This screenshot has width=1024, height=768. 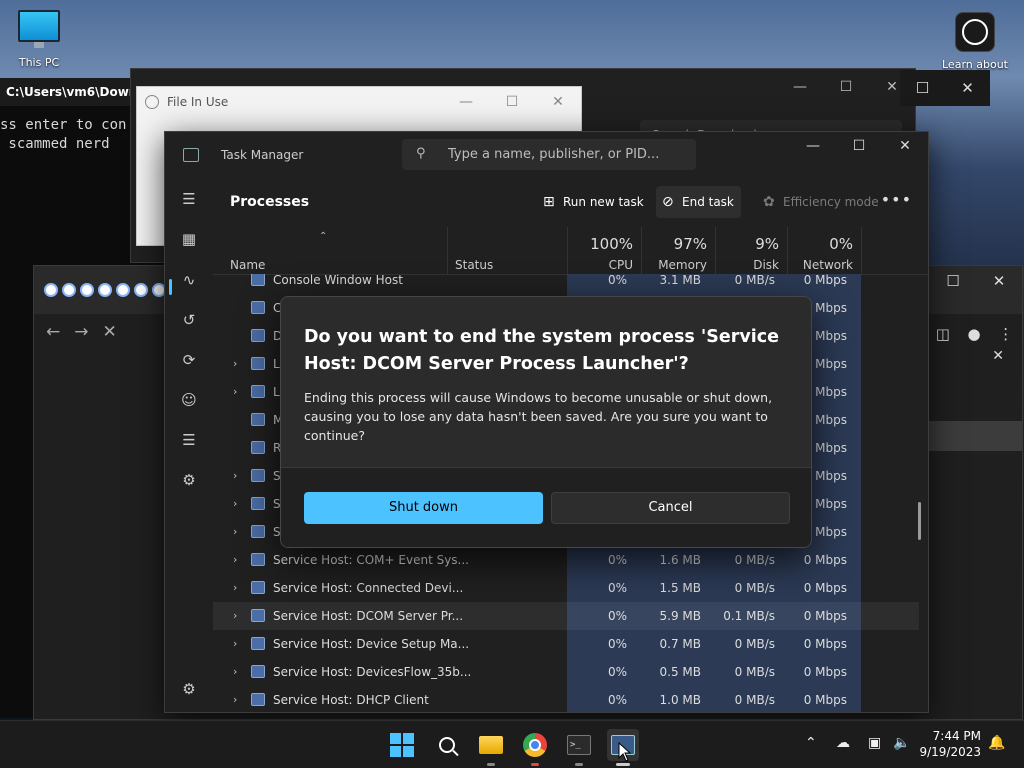 What do you see at coordinates (568, 154) in the screenshot?
I see `search-input` at bounding box center [568, 154].